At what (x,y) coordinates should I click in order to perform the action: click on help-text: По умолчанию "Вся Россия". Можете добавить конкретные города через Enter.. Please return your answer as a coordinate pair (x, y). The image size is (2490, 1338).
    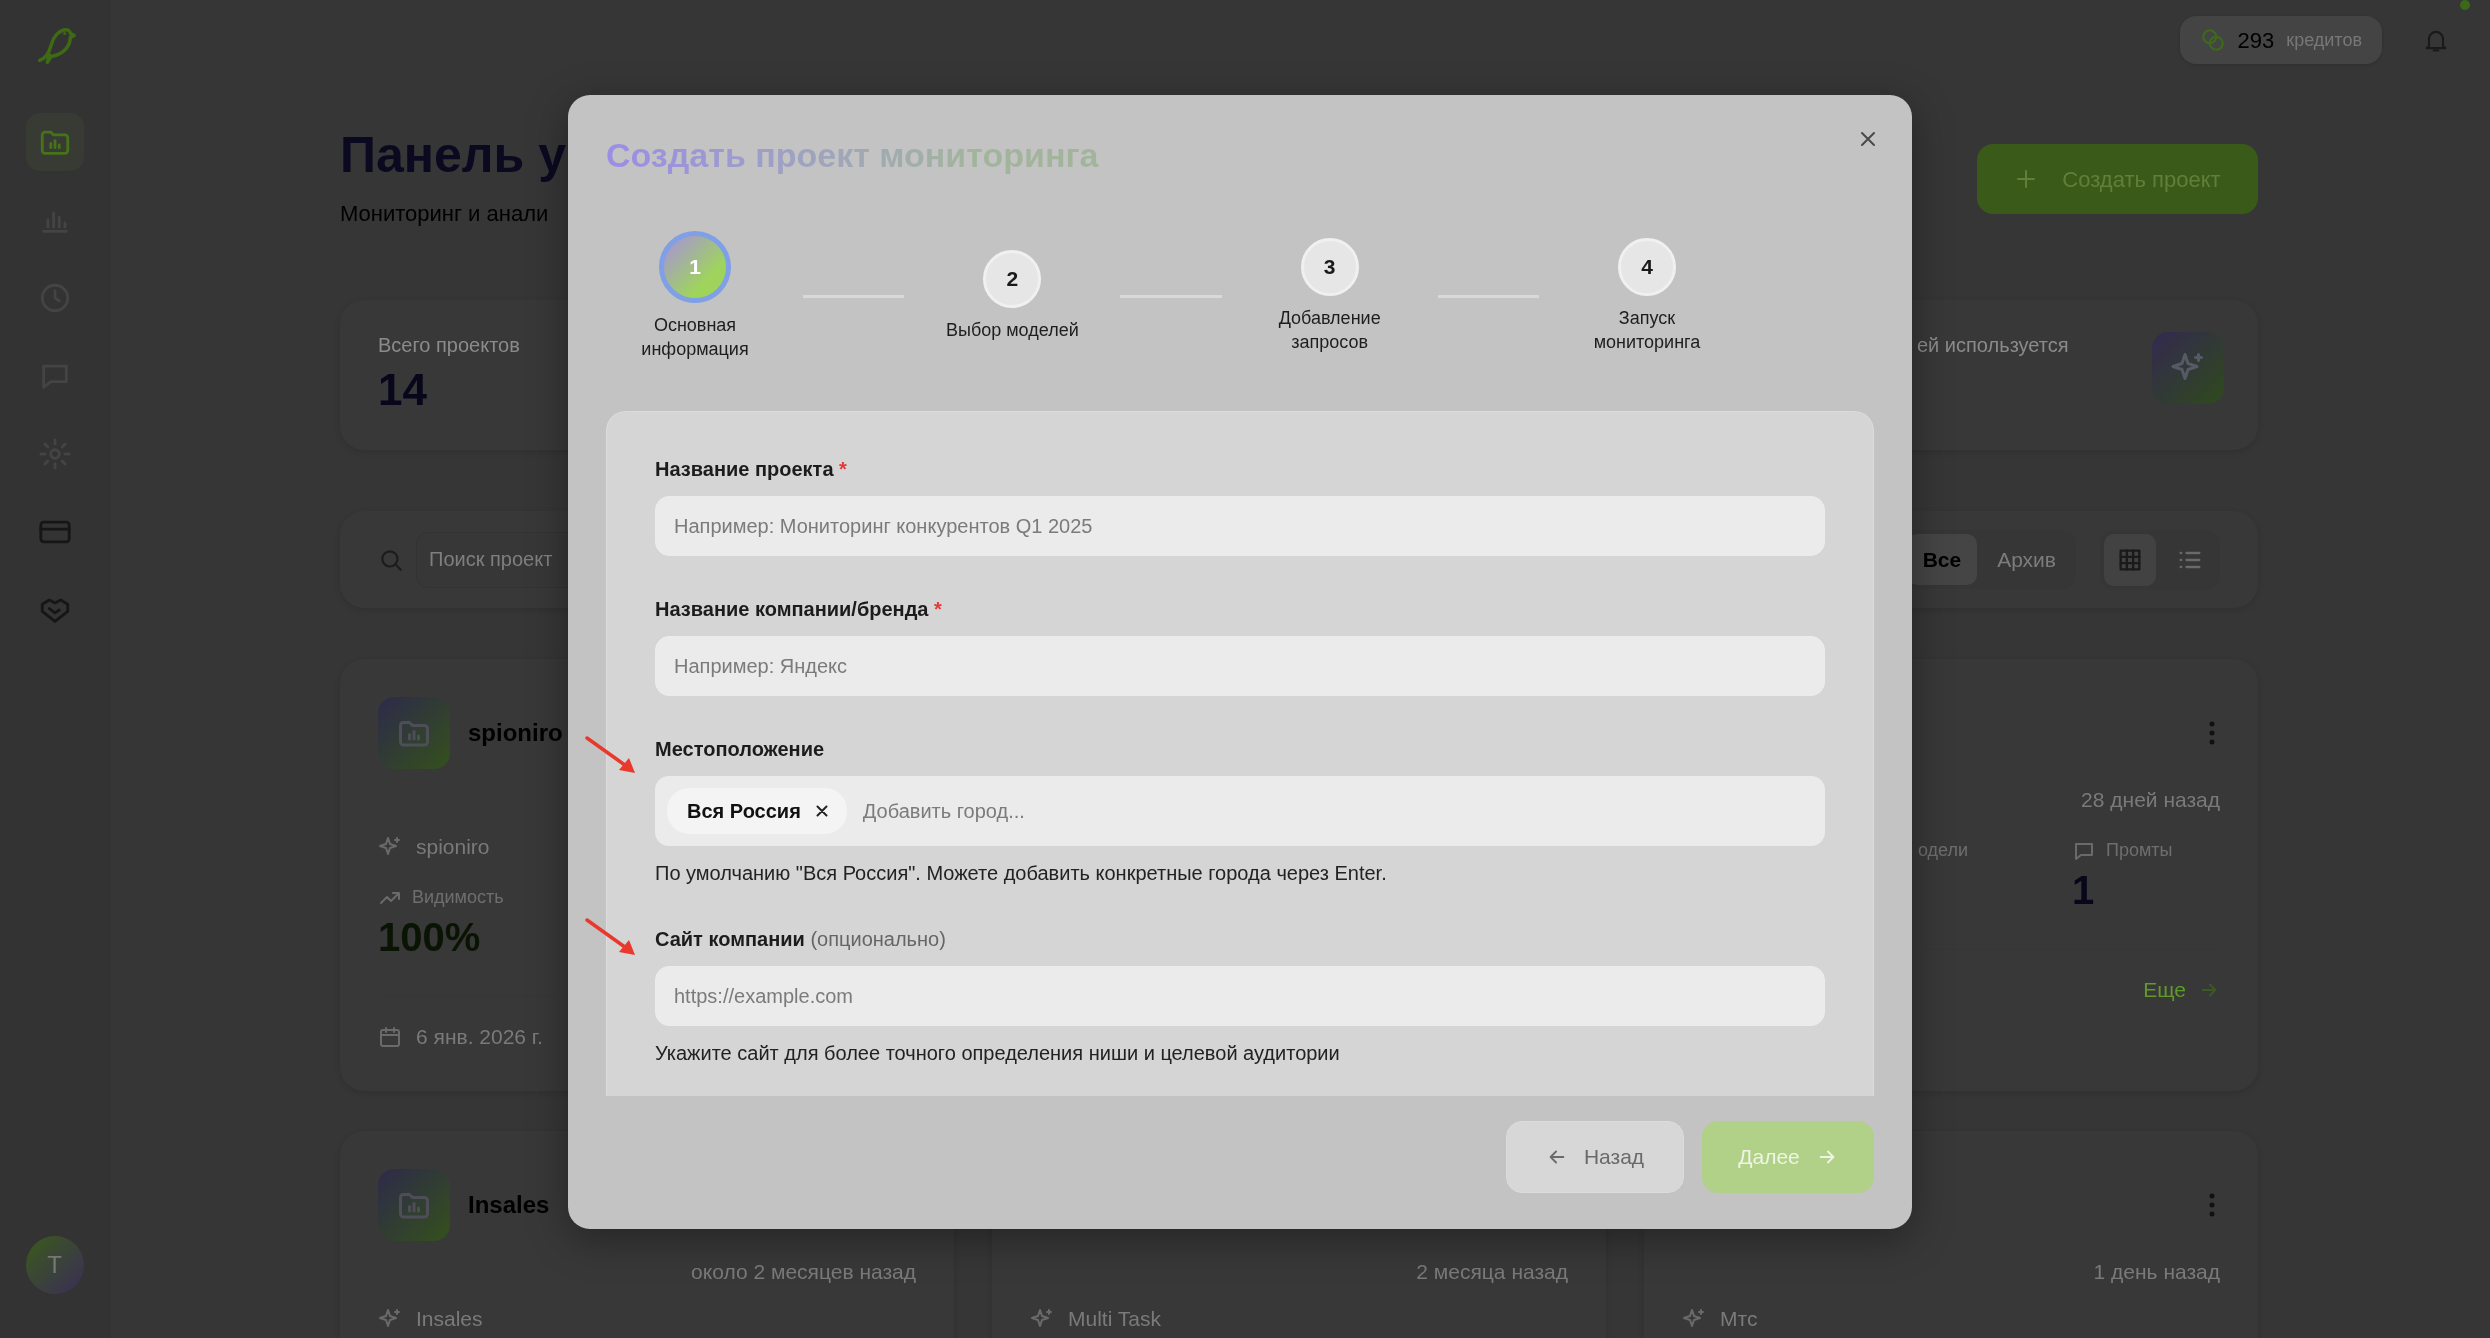
    Looking at the image, I should click on (1021, 873).